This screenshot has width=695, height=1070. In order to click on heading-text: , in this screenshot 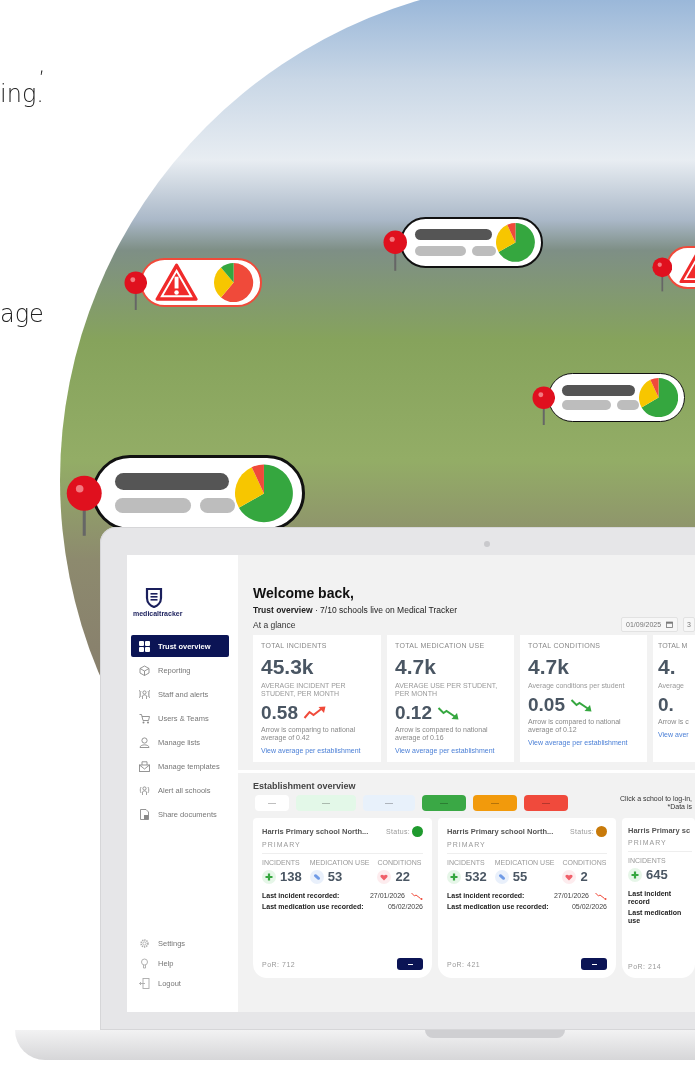, I will do `click(42, 64)`.